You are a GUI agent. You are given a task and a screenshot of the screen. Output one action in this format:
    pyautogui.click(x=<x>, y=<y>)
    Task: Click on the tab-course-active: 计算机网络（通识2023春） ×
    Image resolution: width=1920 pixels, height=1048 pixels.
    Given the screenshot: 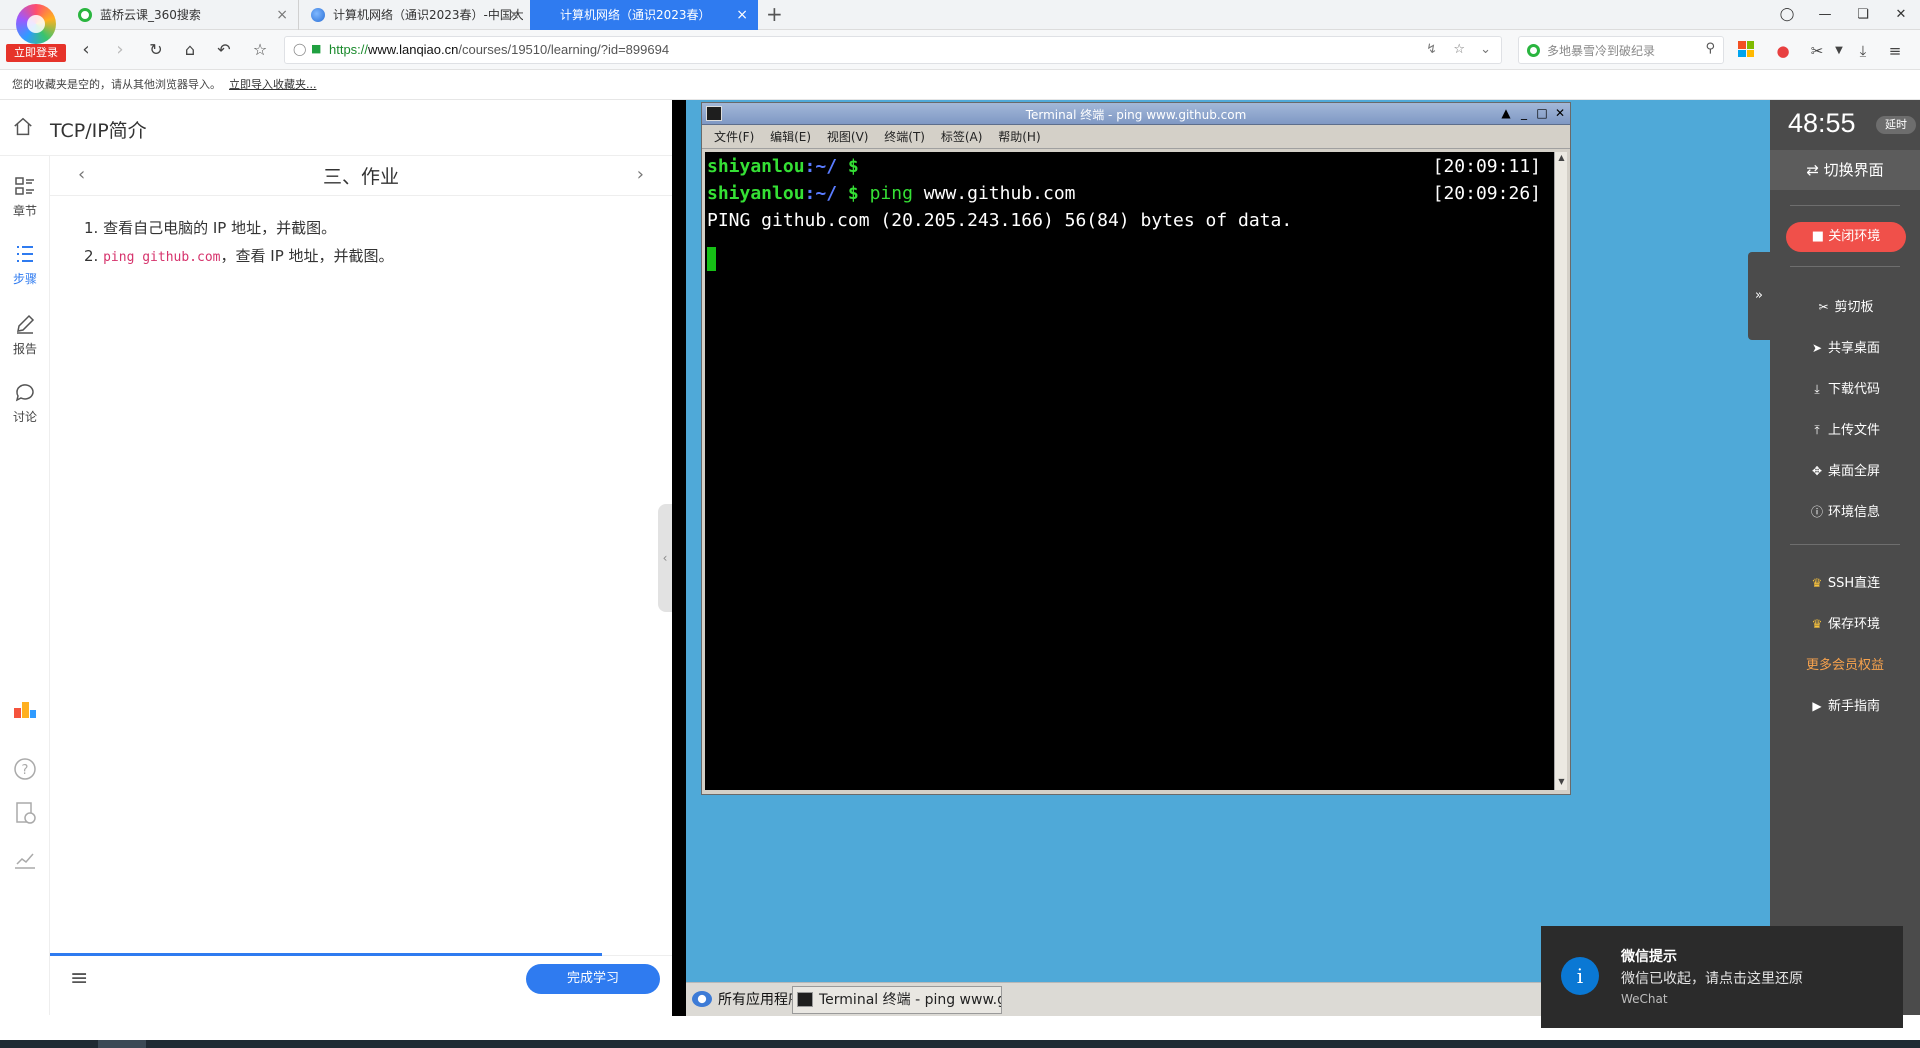 What is the action you would take?
    pyautogui.click(x=644, y=15)
    